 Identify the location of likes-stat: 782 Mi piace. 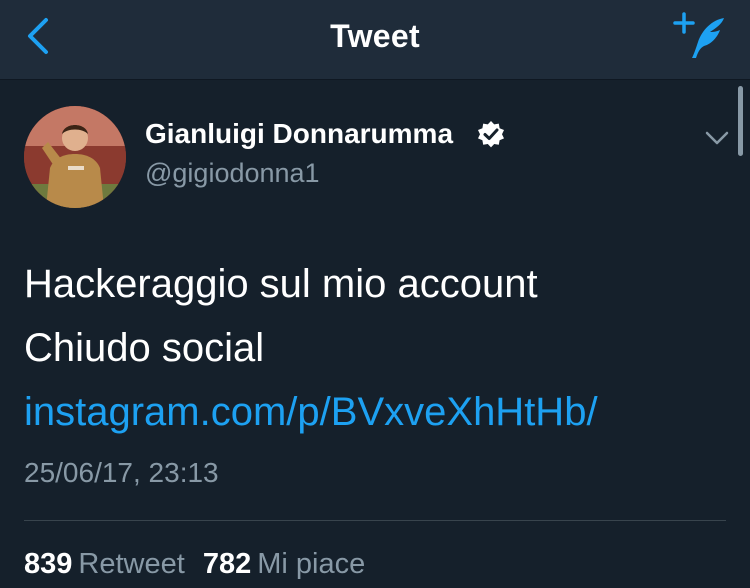
(284, 564).